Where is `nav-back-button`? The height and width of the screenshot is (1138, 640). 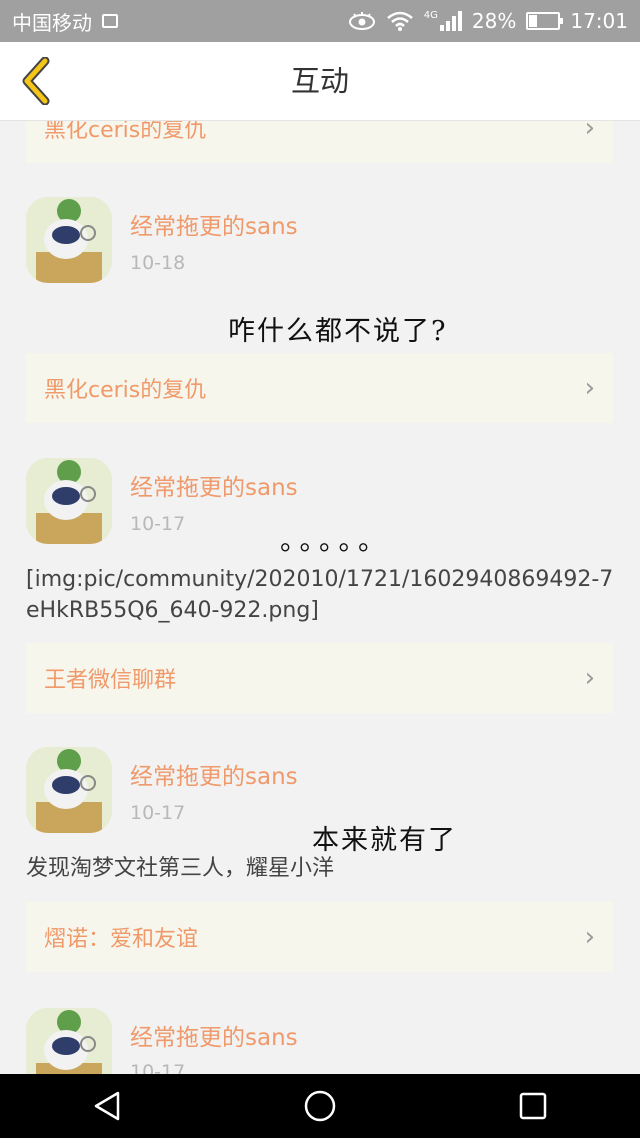
nav-back-button is located at coordinates (107, 1106).